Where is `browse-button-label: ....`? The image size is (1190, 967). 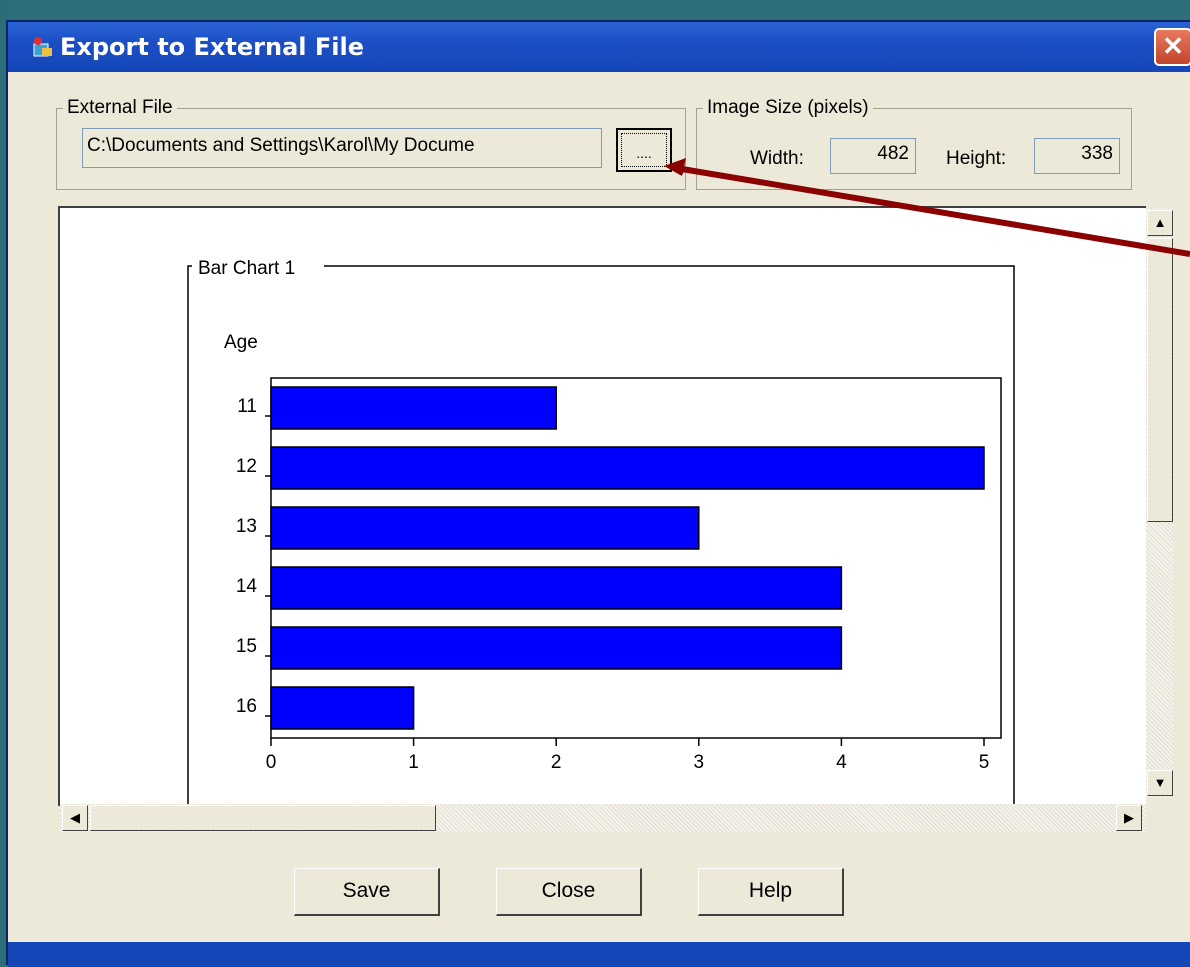 browse-button-label: .... is located at coordinates (644, 153).